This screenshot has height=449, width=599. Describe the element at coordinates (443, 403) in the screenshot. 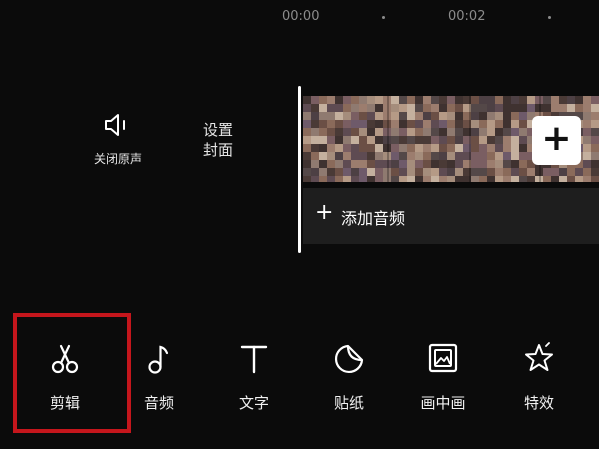

I see `tool-pip-label: 画中画` at that location.